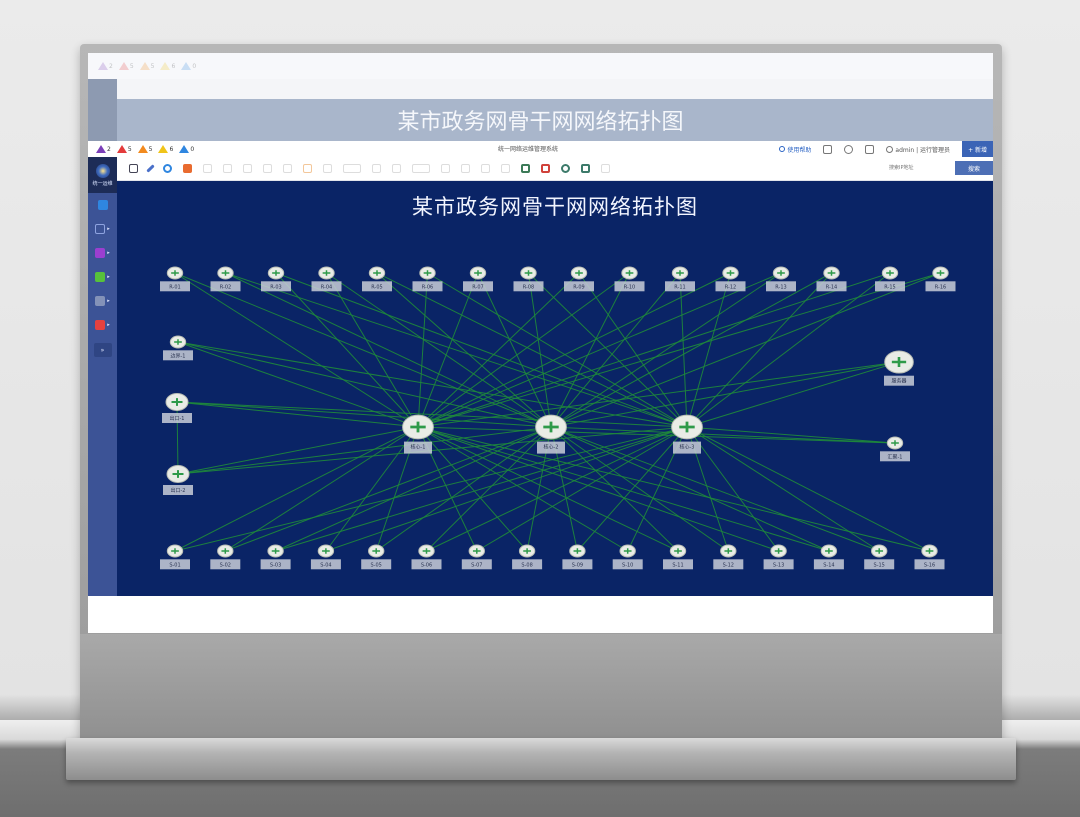 This screenshot has height=817, width=1080. What do you see at coordinates (974, 168) in the screenshot?
I see `search-button: 搜索` at bounding box center [974, 168].